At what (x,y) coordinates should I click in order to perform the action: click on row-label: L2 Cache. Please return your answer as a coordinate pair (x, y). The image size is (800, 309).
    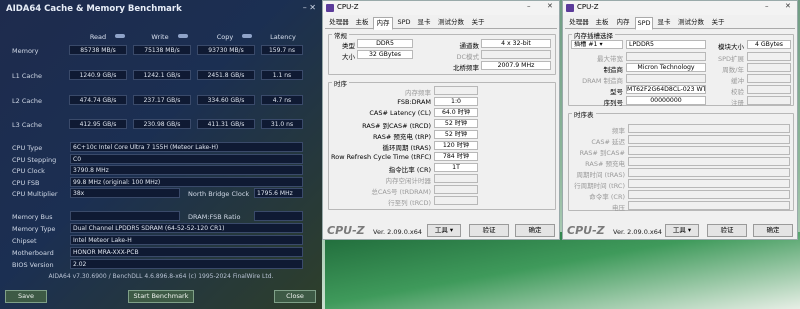
    Looking at the image, I should click on (27, 101).